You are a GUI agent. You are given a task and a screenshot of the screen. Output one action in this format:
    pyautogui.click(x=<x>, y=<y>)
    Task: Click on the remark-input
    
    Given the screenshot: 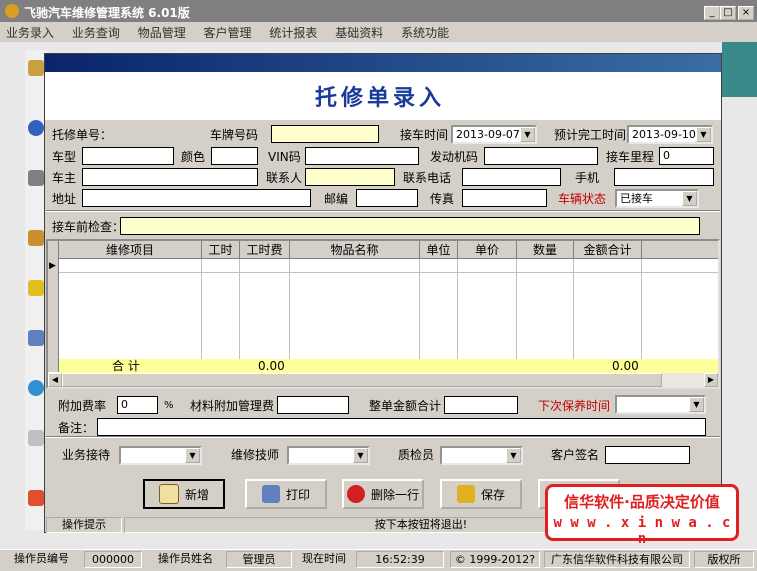 What is the action you would take?
    pyautogui.click(x=401, y=427)
    